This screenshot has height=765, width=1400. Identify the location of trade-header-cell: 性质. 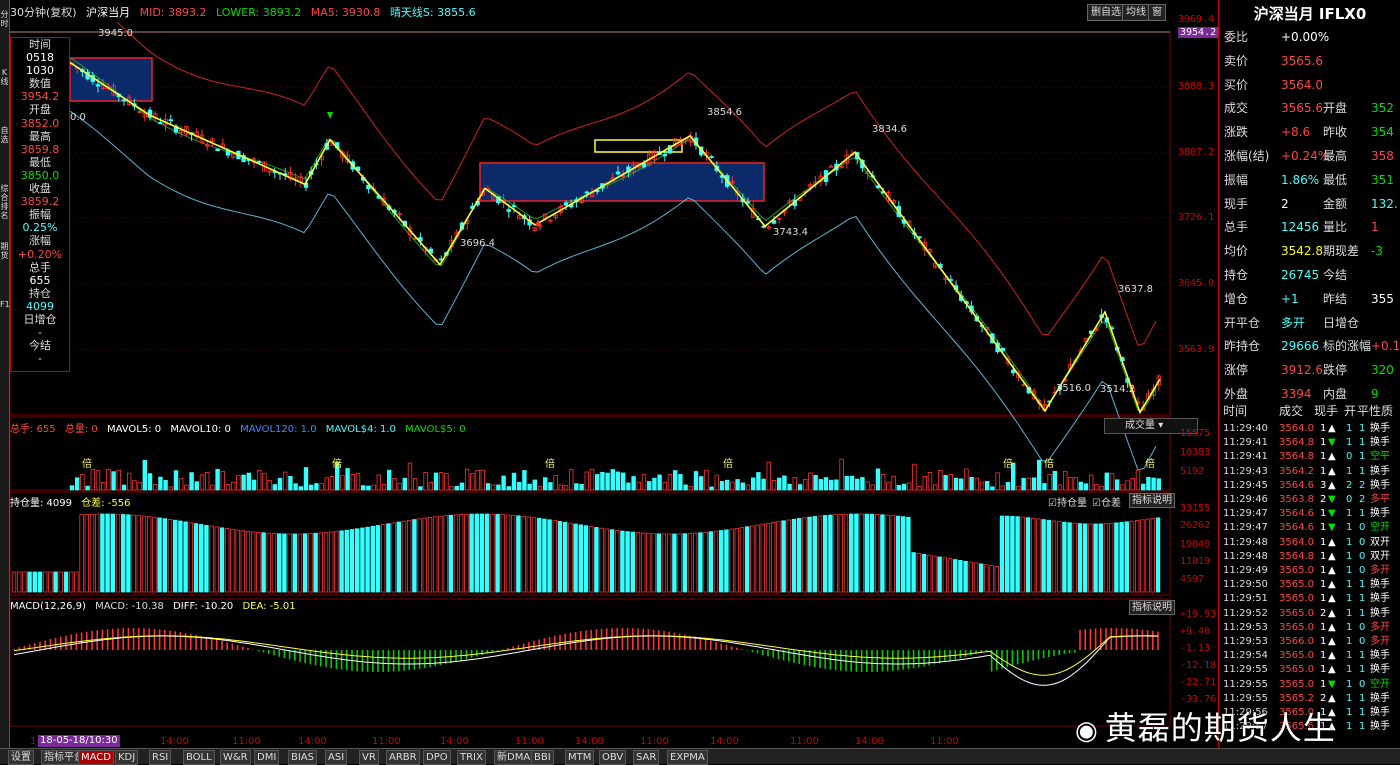
(1381, 411).